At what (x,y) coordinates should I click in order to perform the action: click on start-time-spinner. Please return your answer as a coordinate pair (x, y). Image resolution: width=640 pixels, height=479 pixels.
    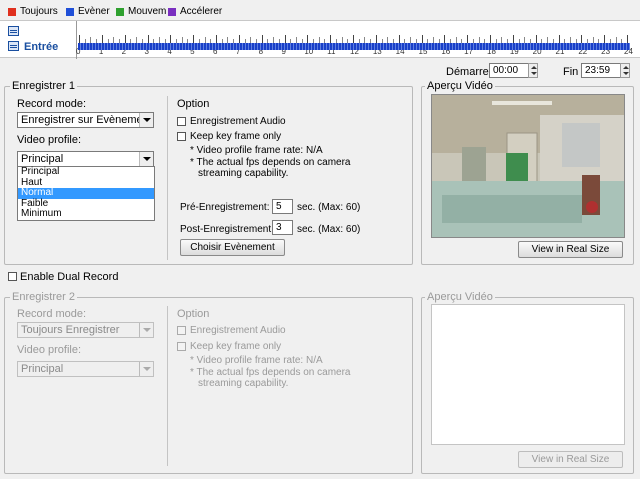
    Looking at the image, I should click on (533, 70).